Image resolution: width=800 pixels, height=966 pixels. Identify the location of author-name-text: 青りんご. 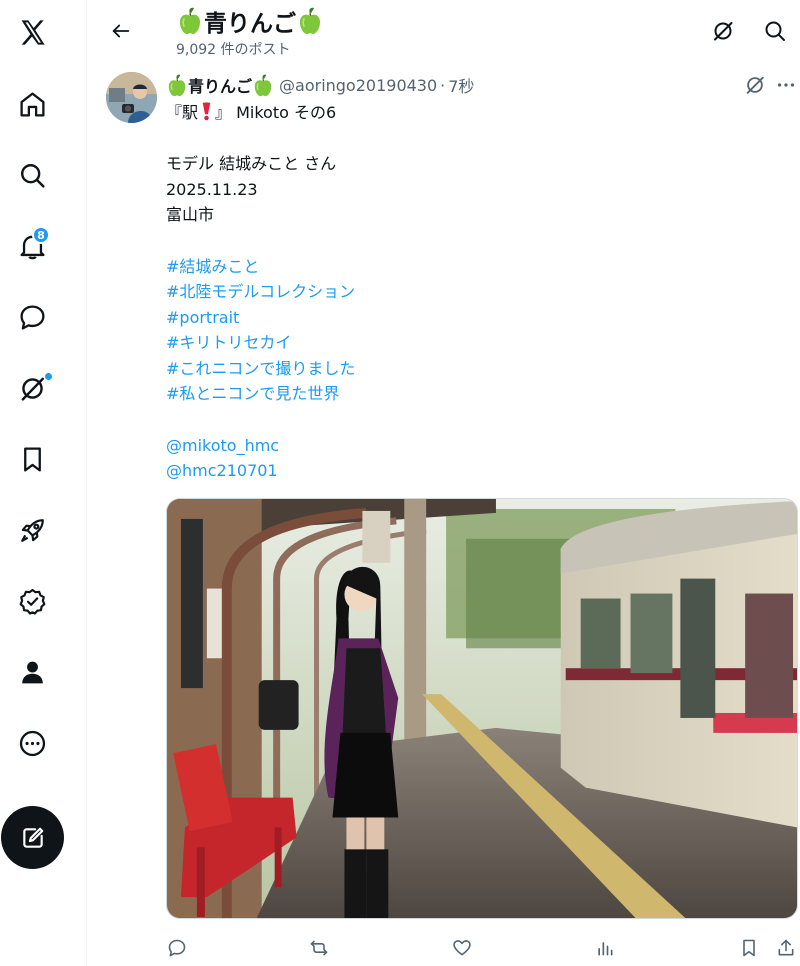
(220, 86).